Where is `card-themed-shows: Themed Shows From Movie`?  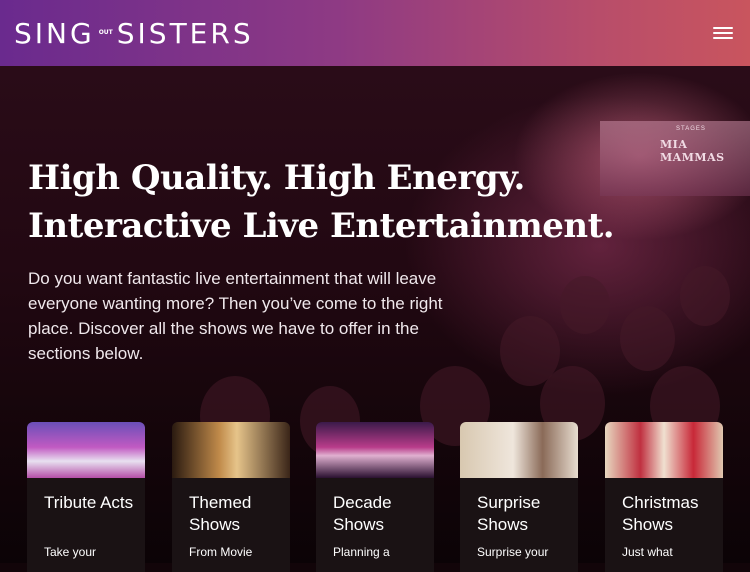
card-themed-shows: Themed Shows From Movie is located at coordinates (231, 497).